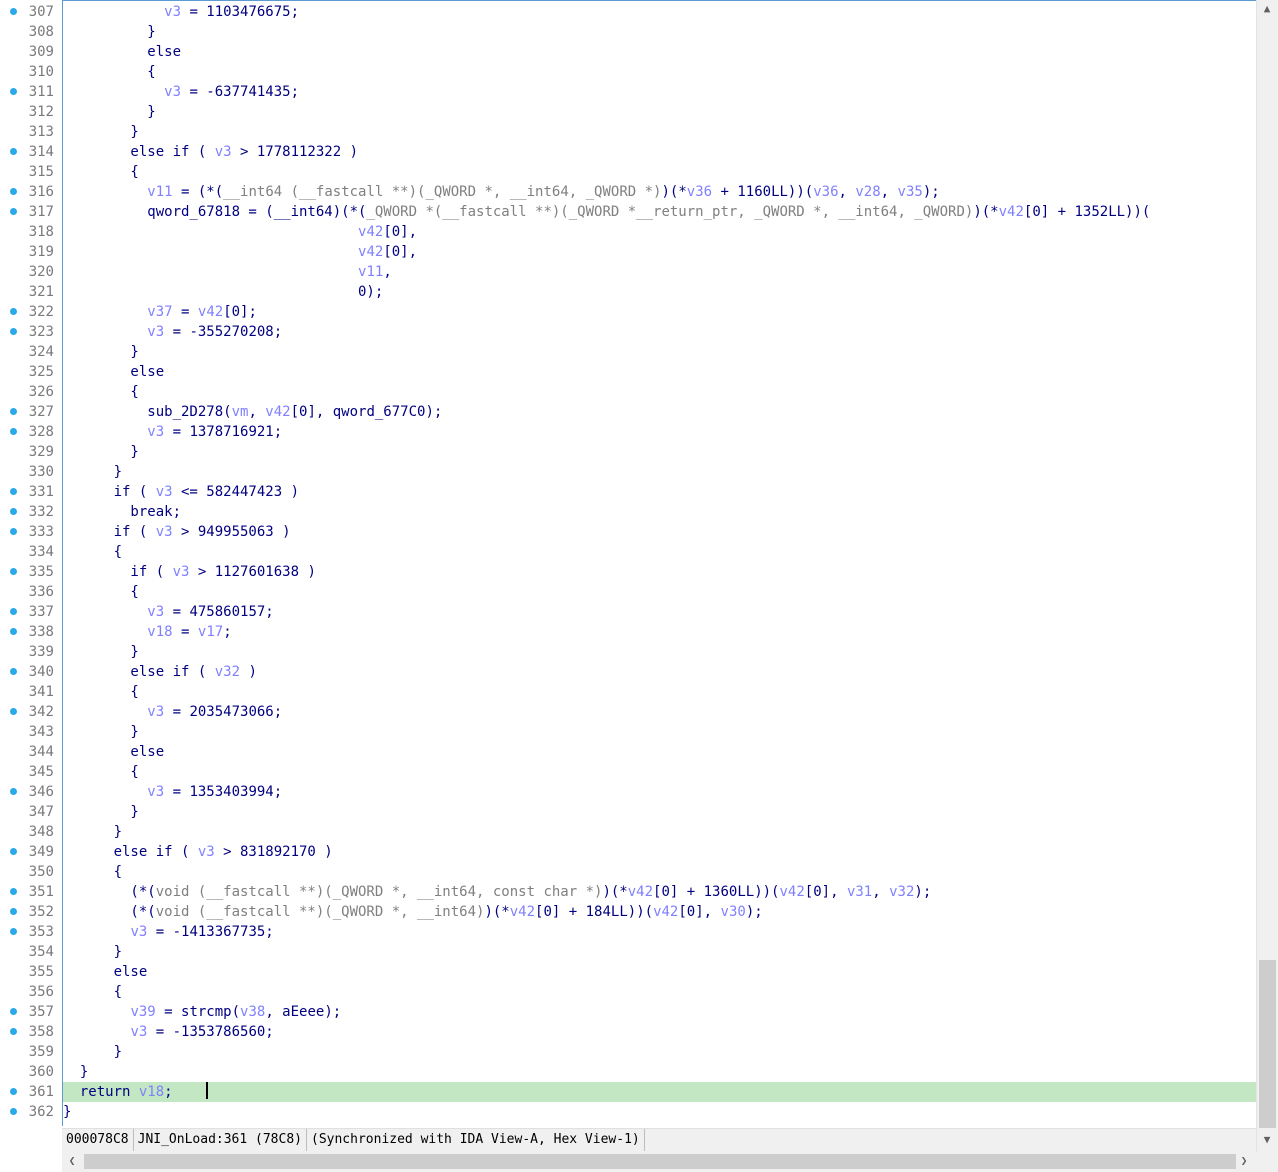  What do you see at coordinates (72, 1161) in the screenshot?
I see `scroll-left-icon: ❮` at bounding box center [72, 1161].